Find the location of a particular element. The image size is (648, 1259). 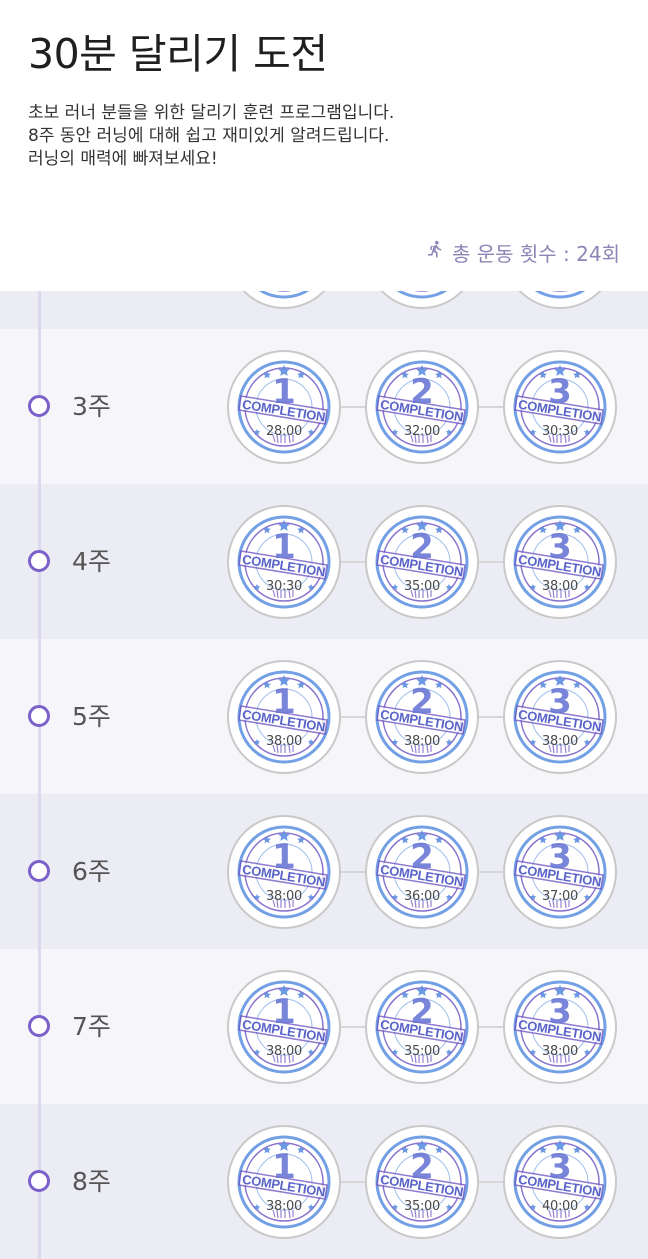

page-title: 30분 달리기 도전 is located at coordinates (178, 54).